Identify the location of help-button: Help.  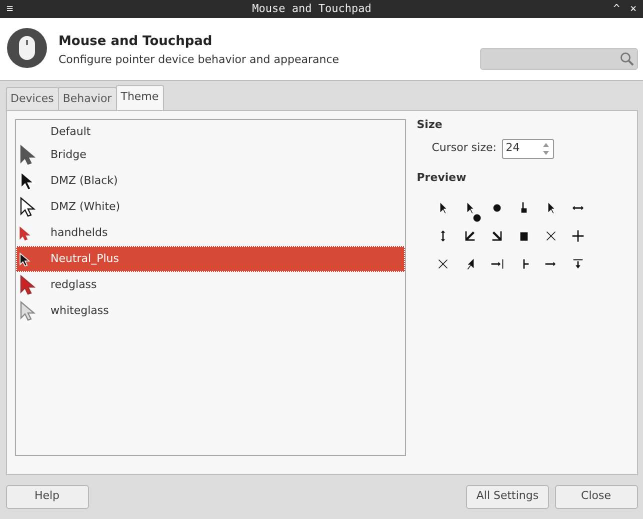
(47, 496).